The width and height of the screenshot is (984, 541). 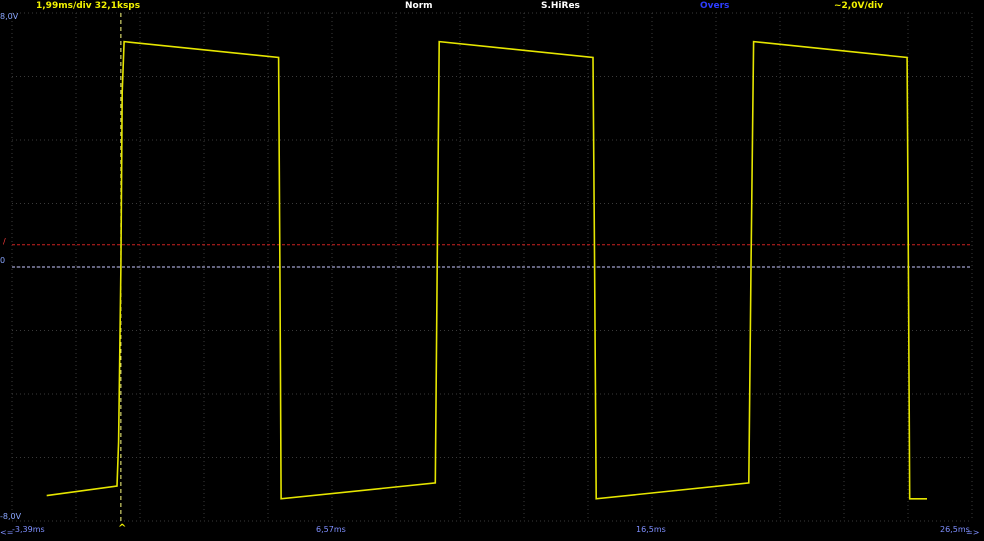 What do you see at coordinates (492, 531) in the screenshot?
I see `time-axis-bar: <= -3,39ms ^ 6,57ms 16,5ms 26,5ms =>` at bounding box center [492, 531].